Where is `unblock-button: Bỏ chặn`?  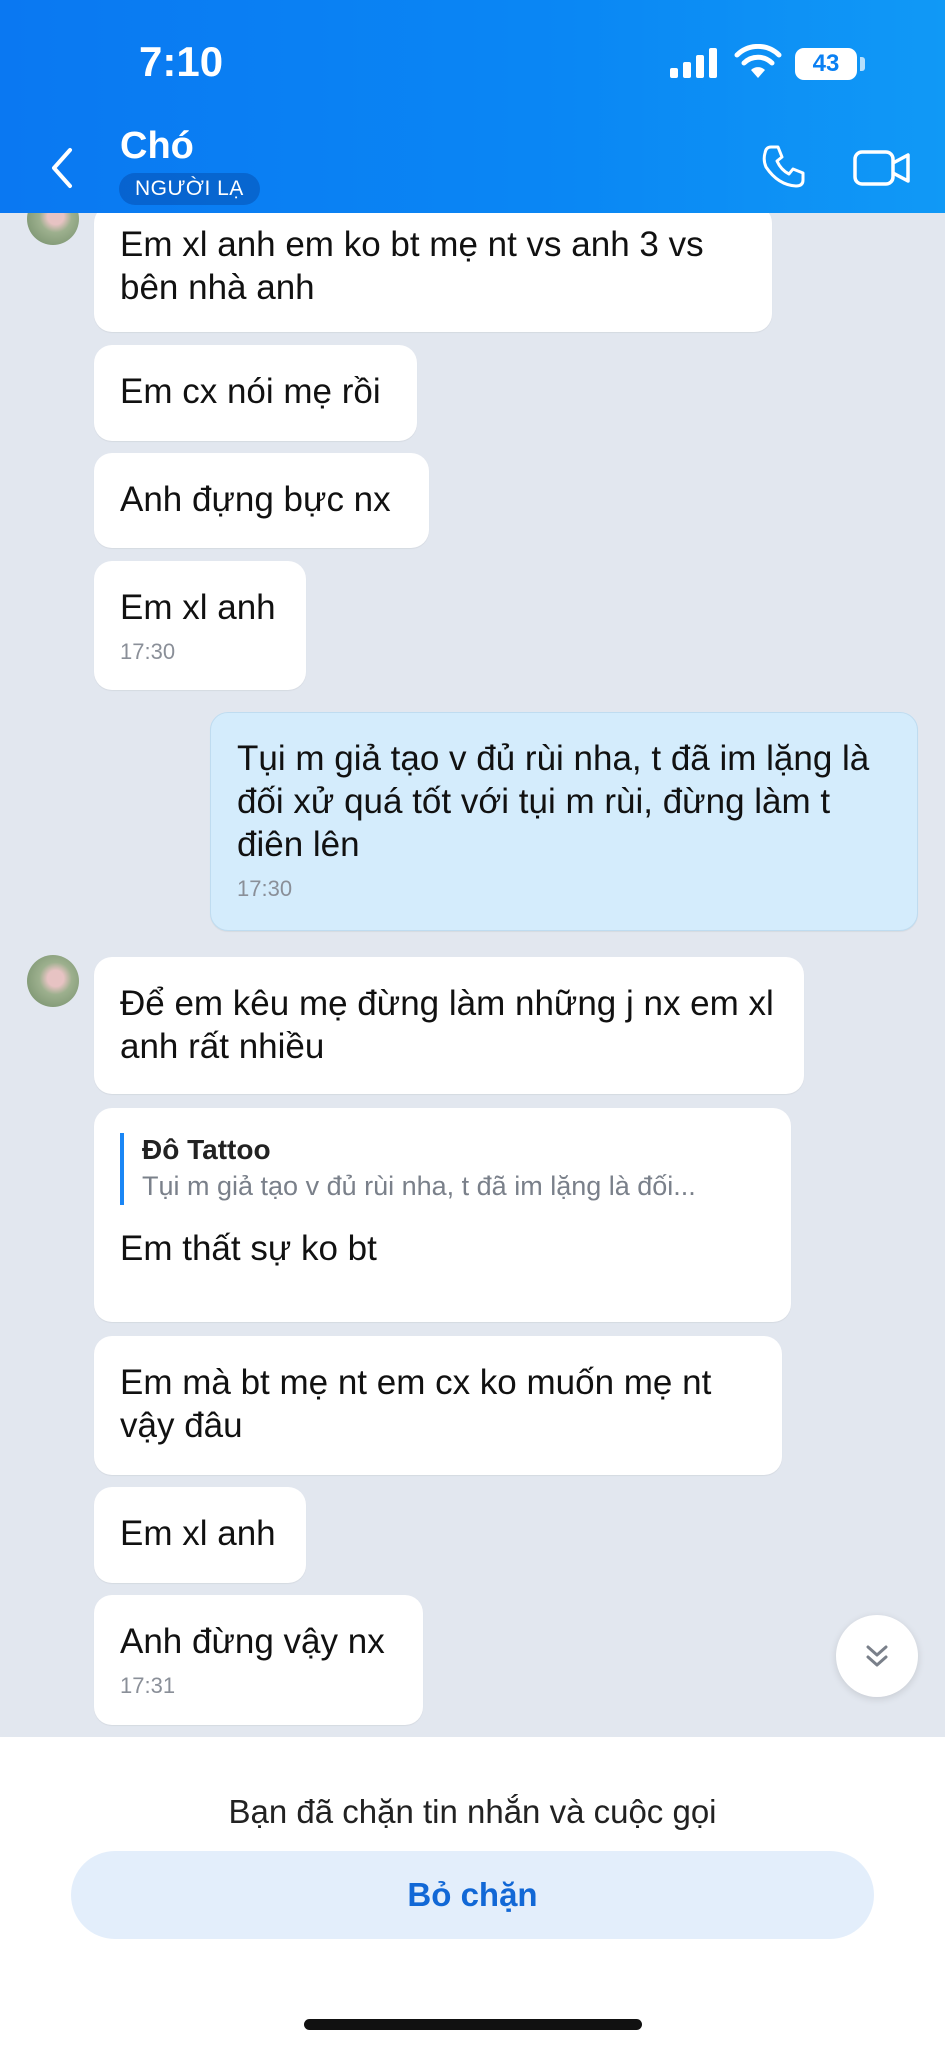
unblock-button: Bỏ chặn is located at coordinates (472, 1895).